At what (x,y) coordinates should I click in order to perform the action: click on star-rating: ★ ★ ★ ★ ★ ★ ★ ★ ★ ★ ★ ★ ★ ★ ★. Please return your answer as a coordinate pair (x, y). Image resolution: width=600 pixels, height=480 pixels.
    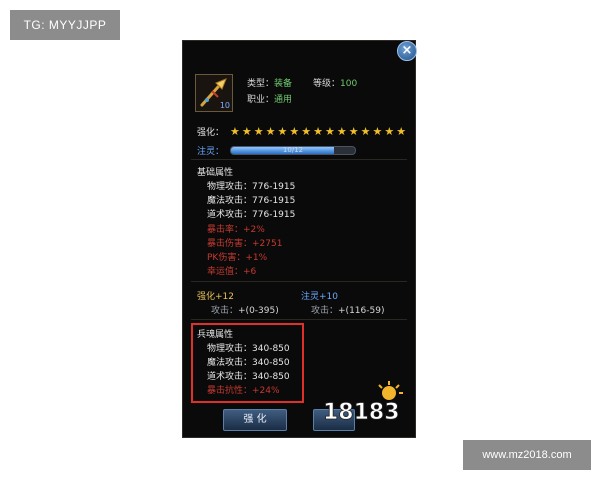
    Looking at the image, I should click on (318, 131).